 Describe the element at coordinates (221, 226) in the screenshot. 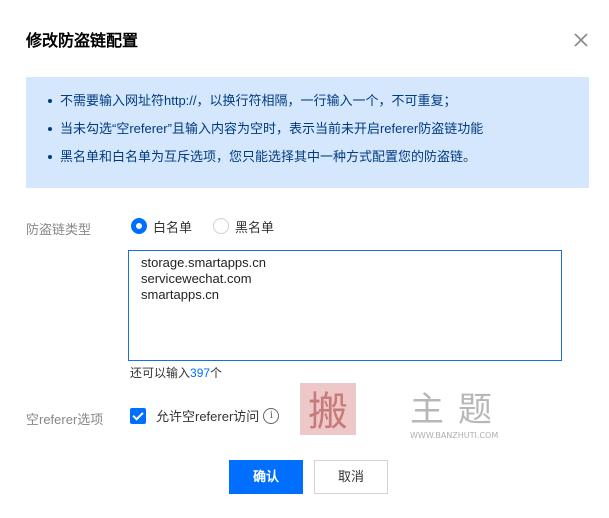

I see `radio-unchecked-icon` at that location.